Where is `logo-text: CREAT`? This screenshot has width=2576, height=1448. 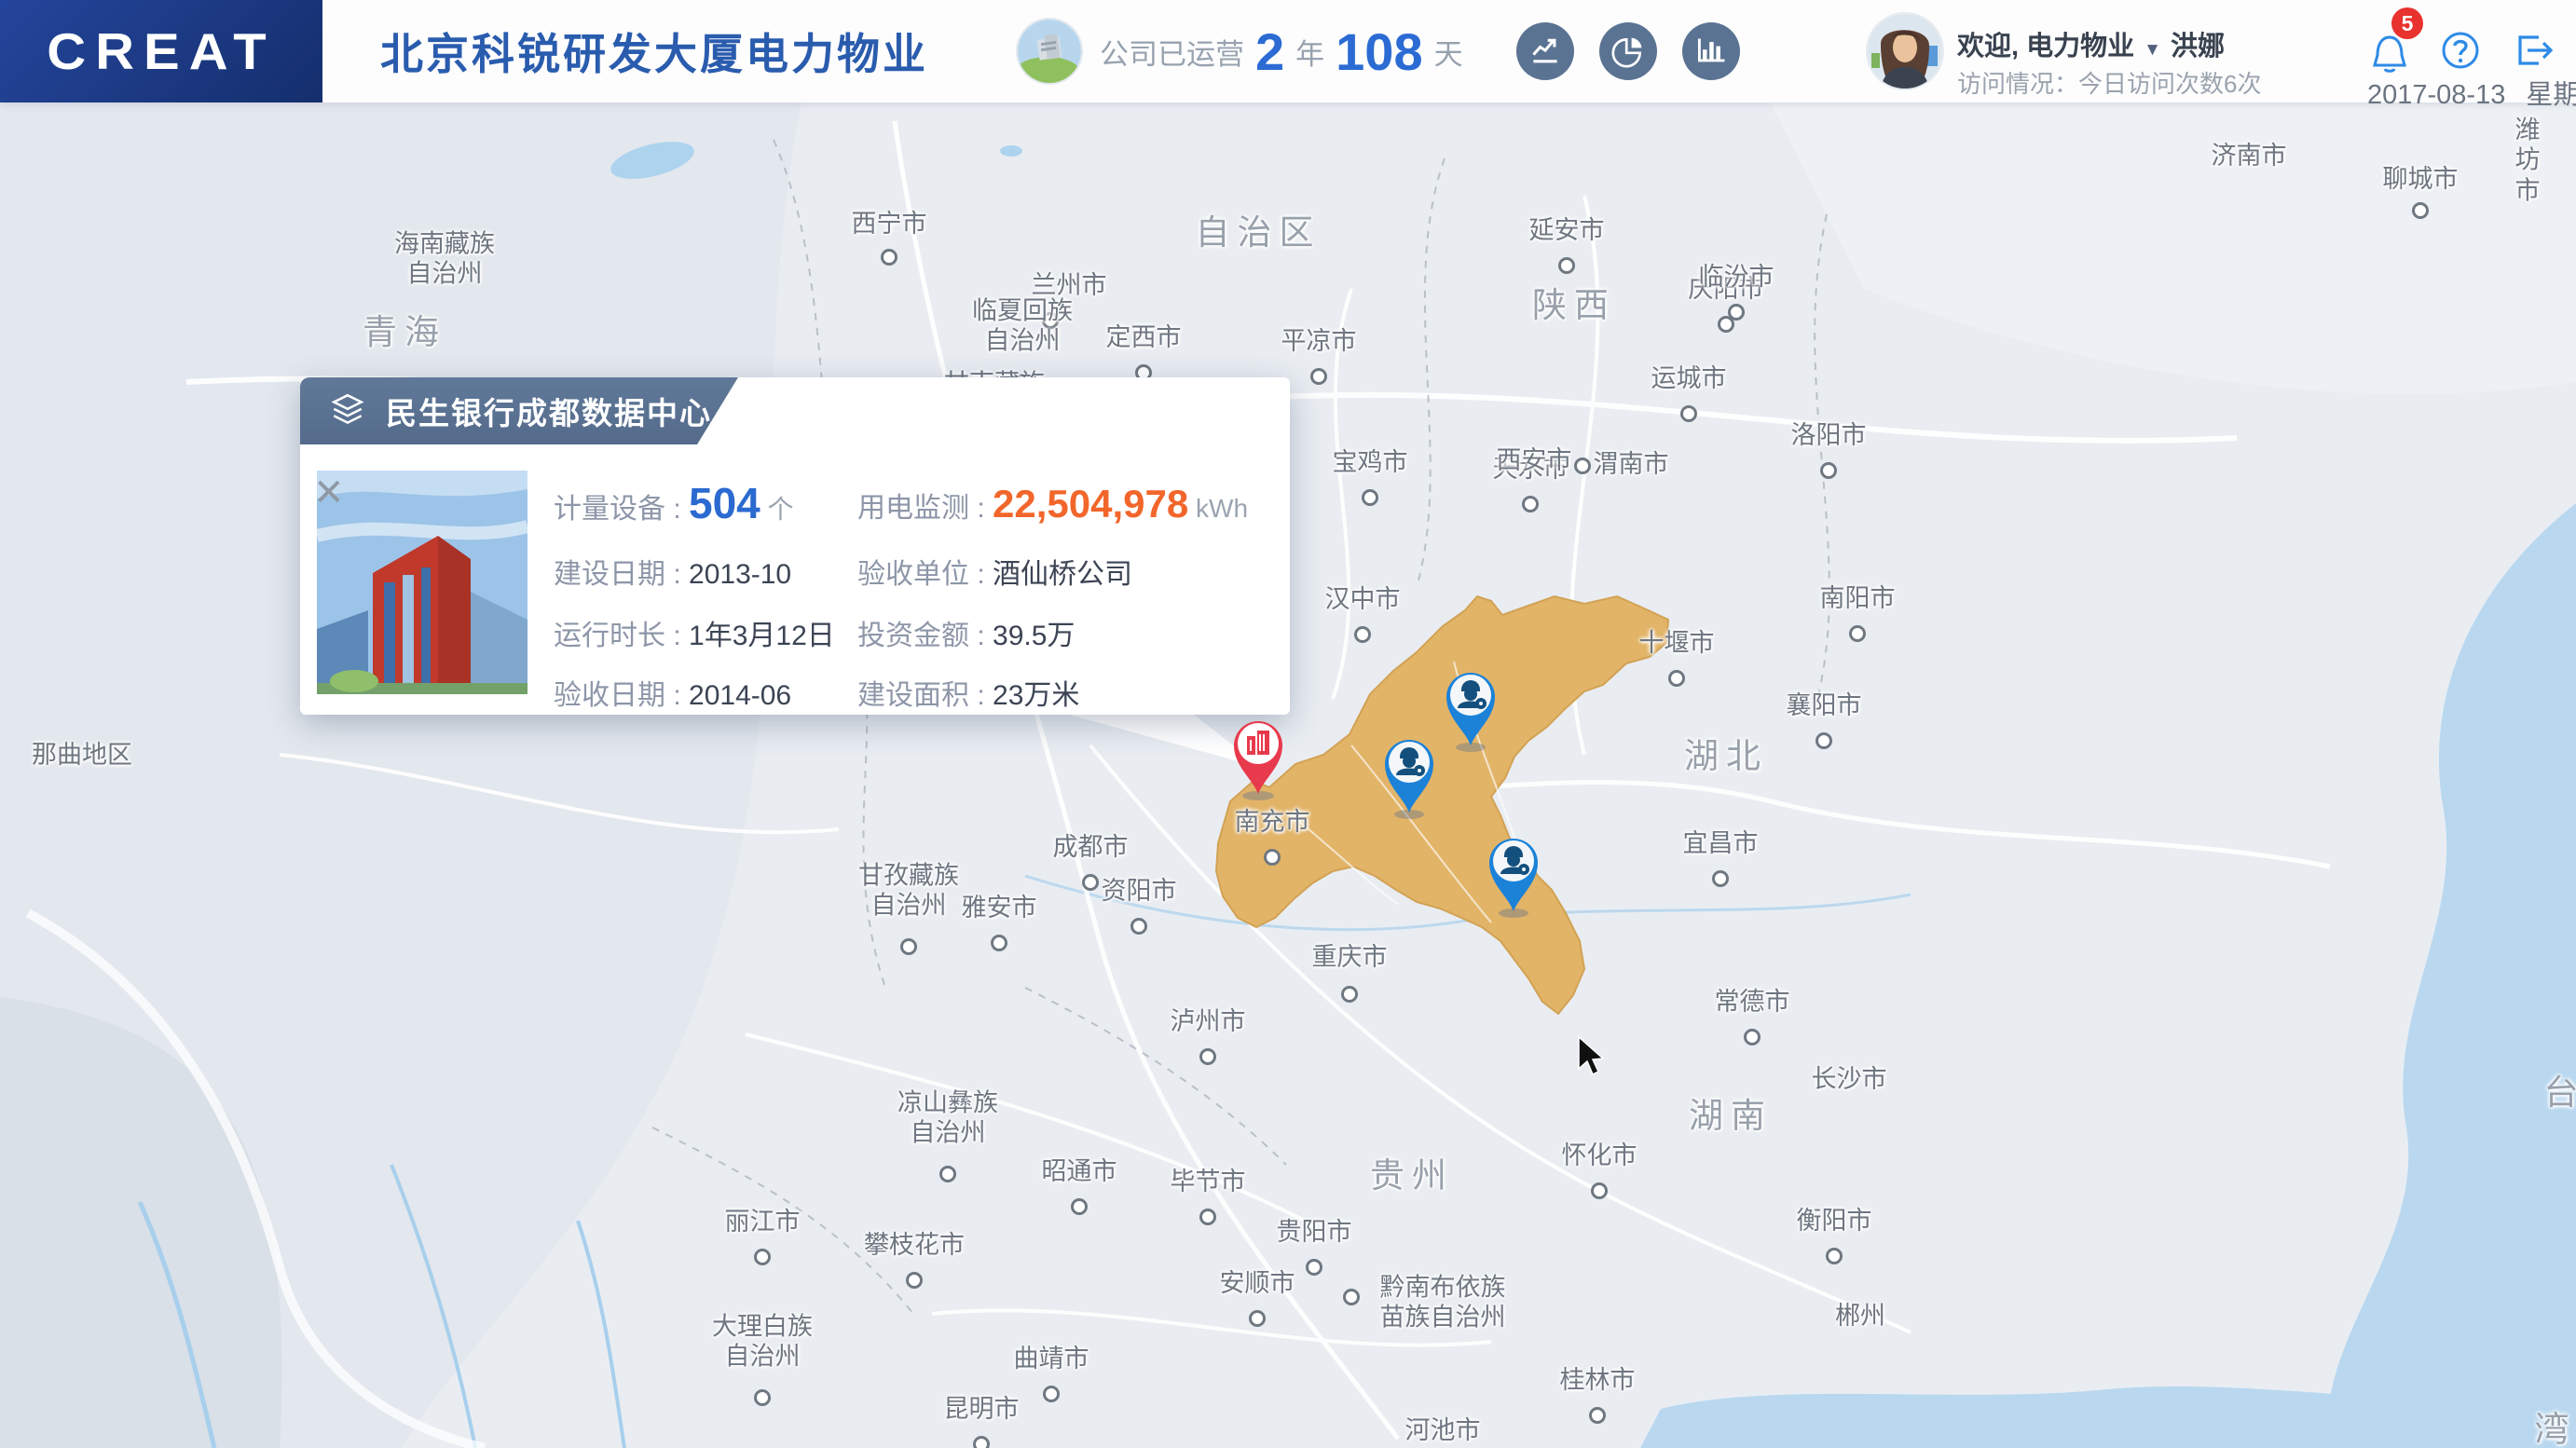 logo-text: CREAT is located at coordinates (161, 51).